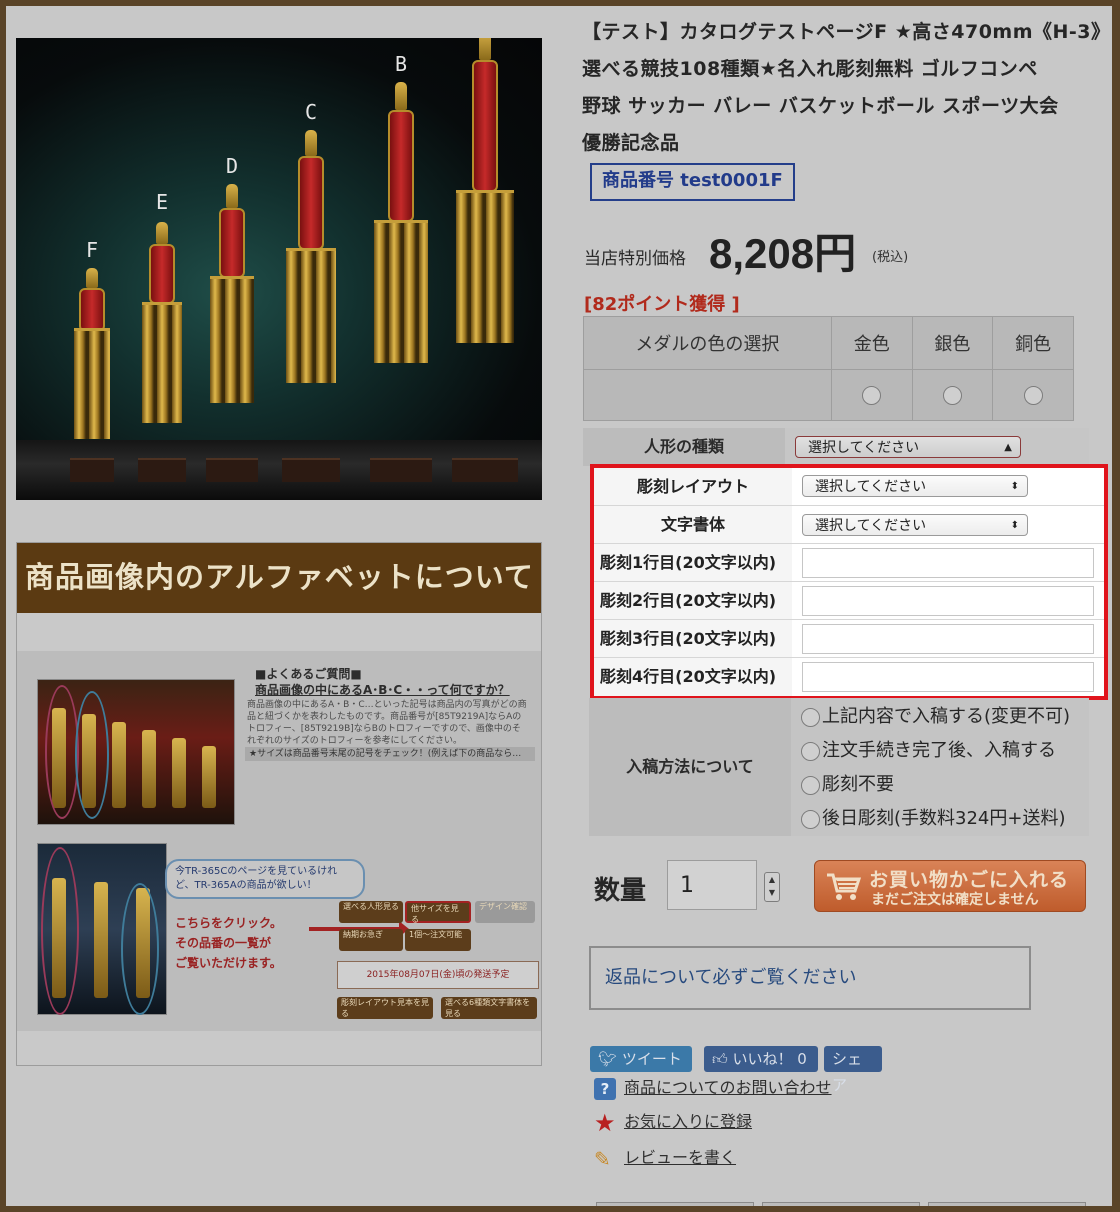 The image size is (1120, 1212). Describe the element at coordinates (693, 524) in the screenshot. I see `font-label: 文字書体` at that location.